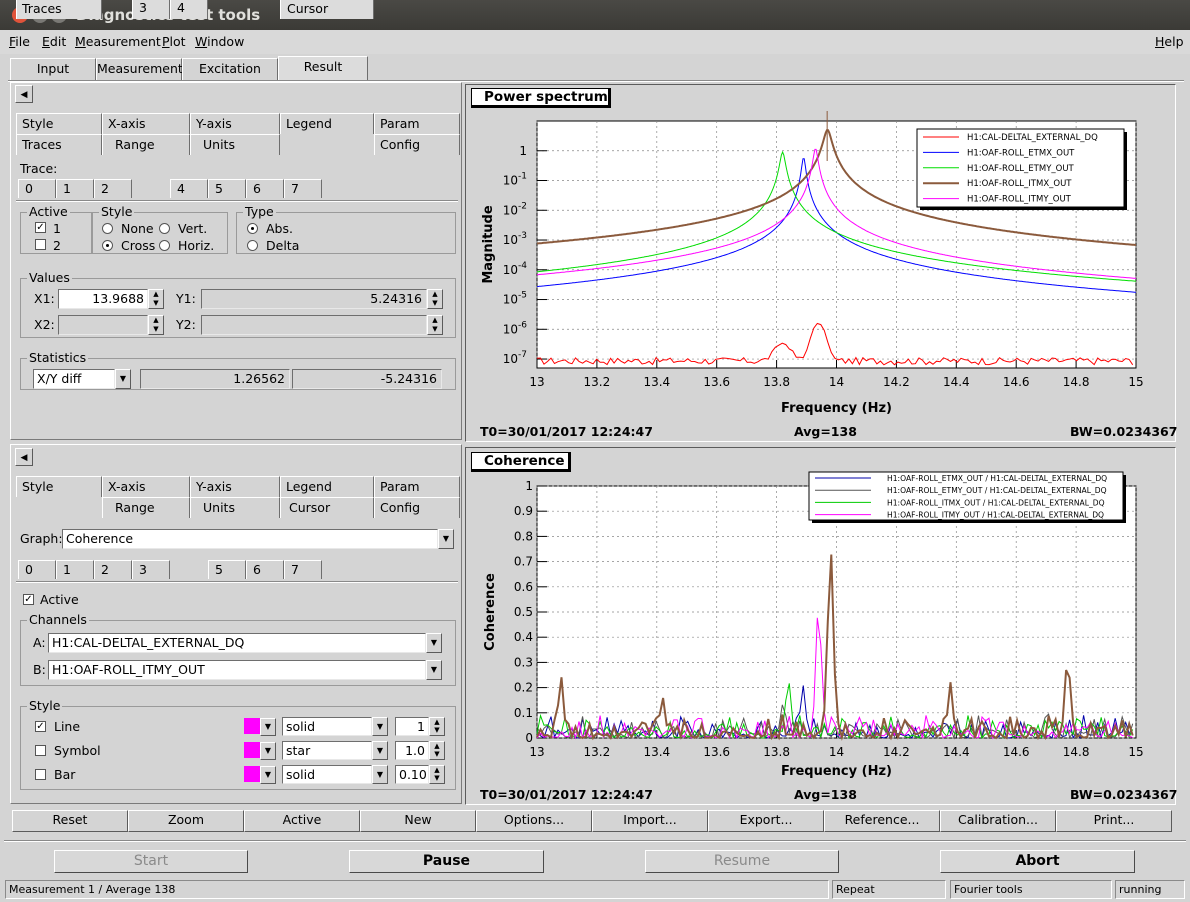 The height and width of the screenshot is (902, 1190). What do you see at coordinates (118, 41) in the screenshot?
I see `menu-measurement: Measurement` at bounding box center [118, 41].